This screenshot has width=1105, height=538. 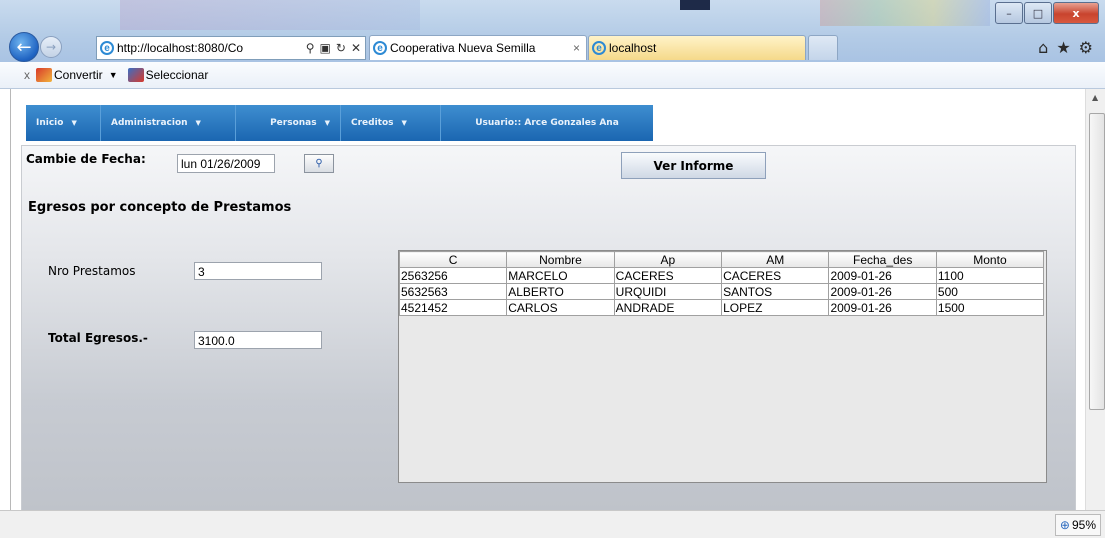 I want to click on menu-administracion: Administracion ▼, so click(x=168, y=123).